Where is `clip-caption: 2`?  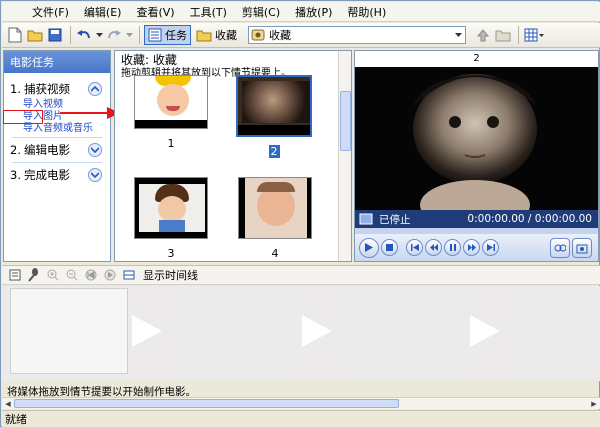 clip-caption: 2 is located at coordinates (274, 151).